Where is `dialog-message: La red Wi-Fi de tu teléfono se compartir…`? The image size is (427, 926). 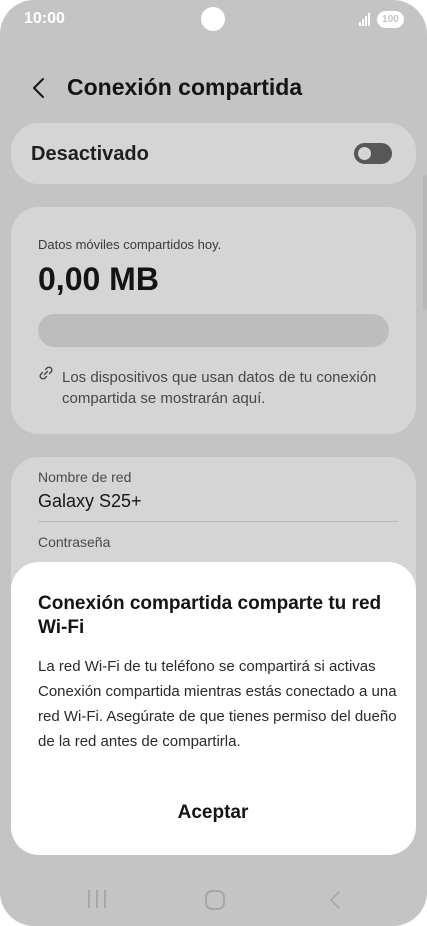 dialog-message: La red Wi-Fi de tu teléfono se compartir… is located at coordinates (217, 704).